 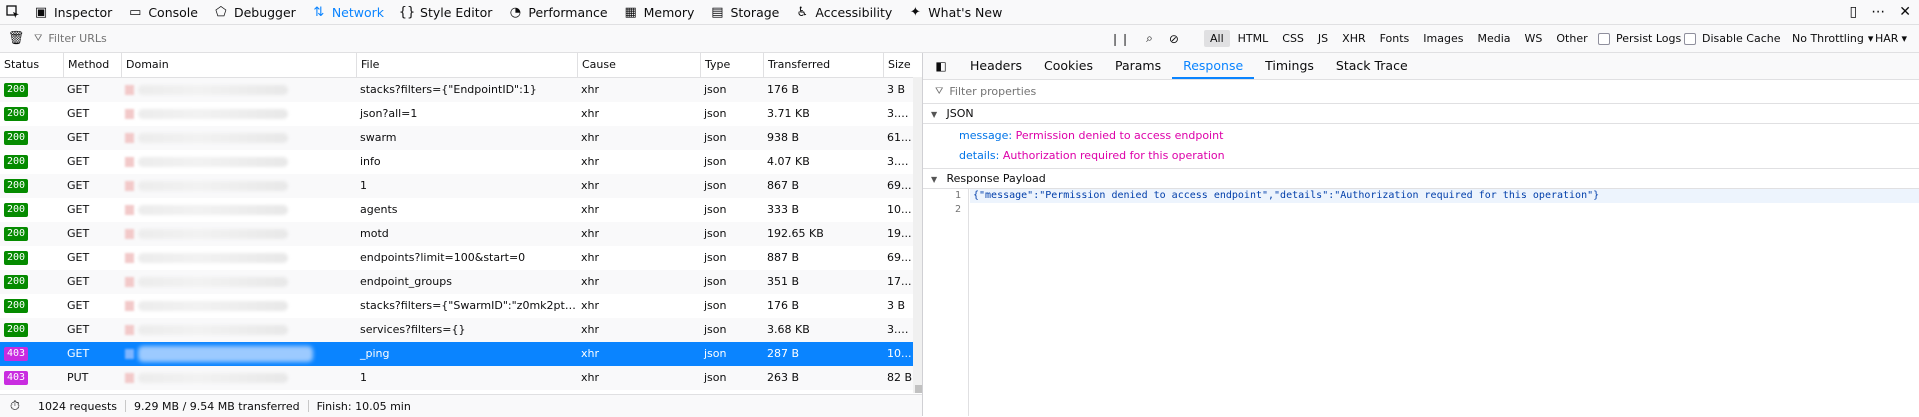 What do you see at coordinates (1395, 38) in the screenshot?
I see `filter-fonts: Fonts` at bounding box center [1395, 38].